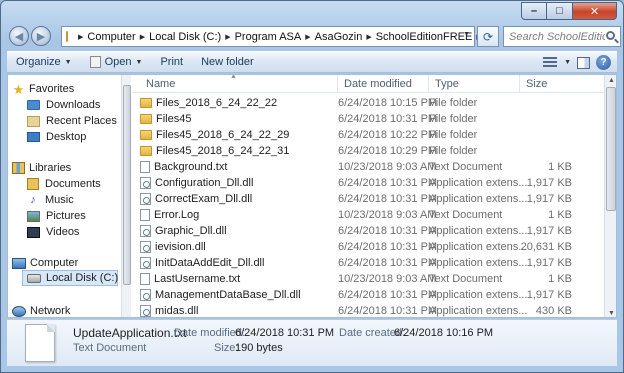 The image size is (624, 373). I want to click on file-scrollbar-thumb, so click(611, 149).